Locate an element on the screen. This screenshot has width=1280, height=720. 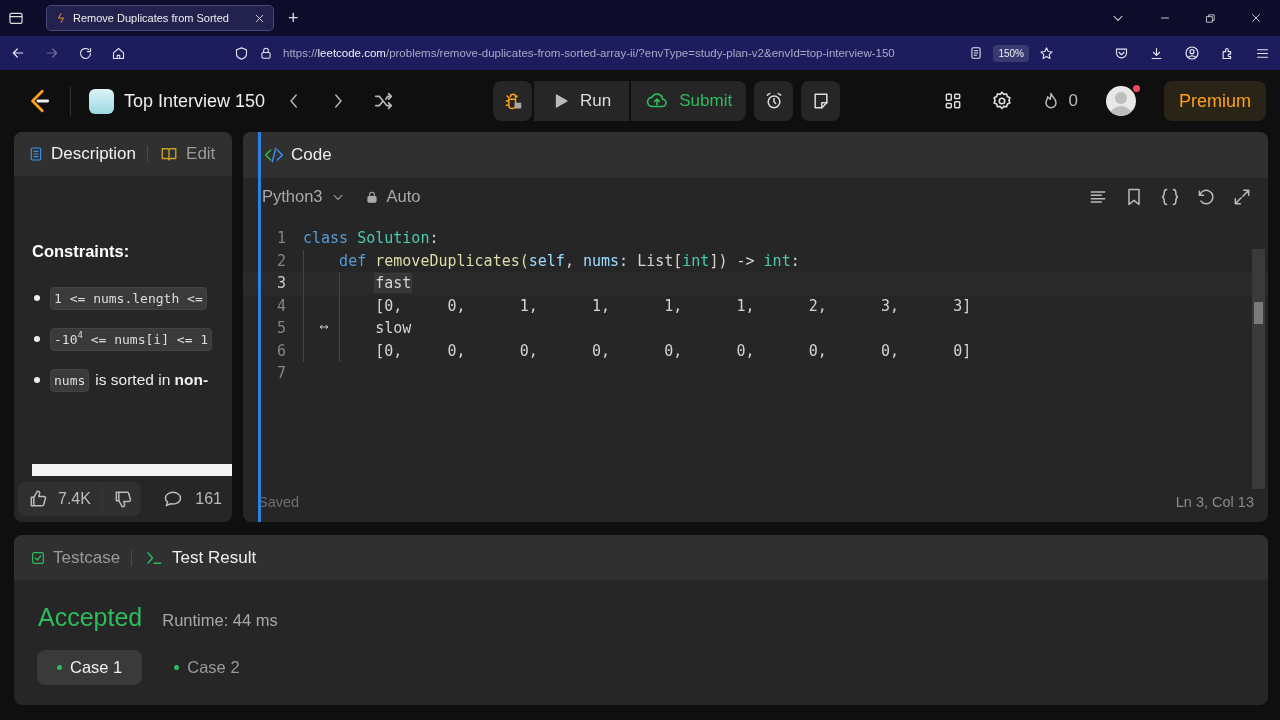
url-field: https://leetcode.com/problems/remove-duplicates-from-sorted-array-ii/?envType=study-plan-v2&envId=top-interview-150 is located at coordinates (621, 53).